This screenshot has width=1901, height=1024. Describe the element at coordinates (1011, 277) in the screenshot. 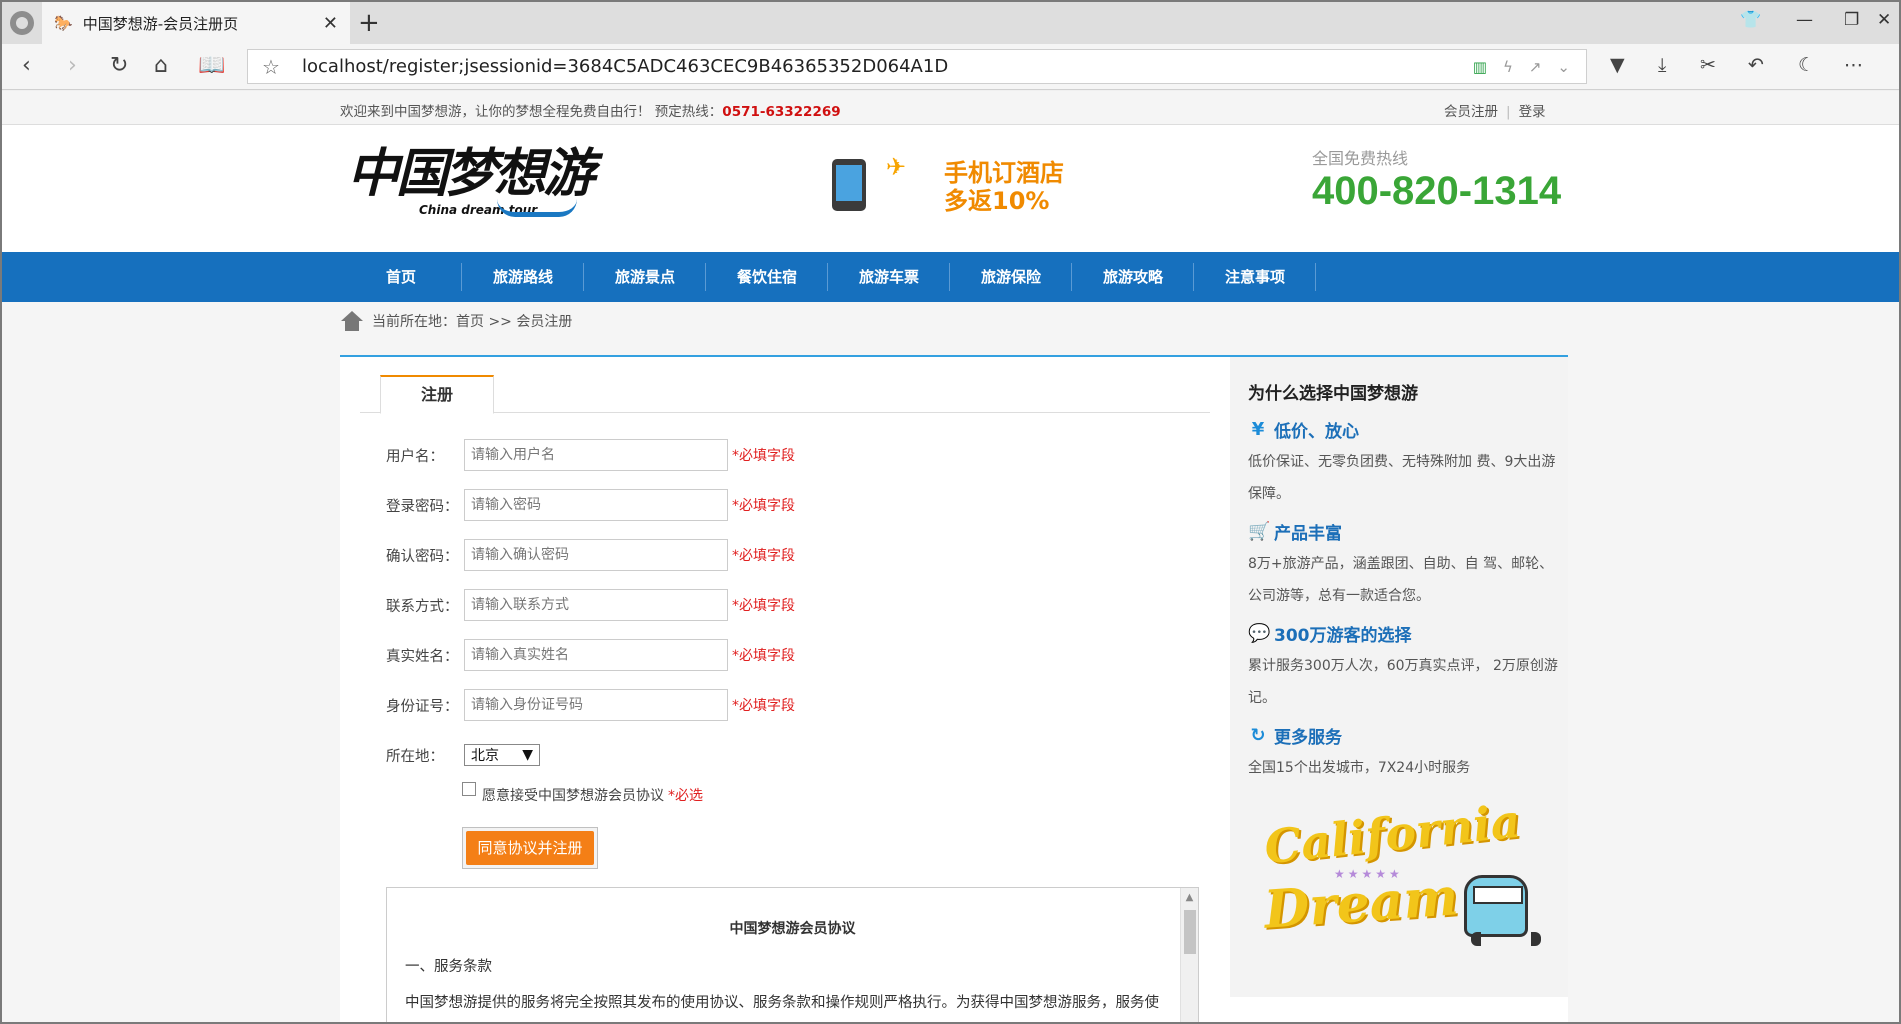

I see `nav-insurance: 旅游保险` at that location.